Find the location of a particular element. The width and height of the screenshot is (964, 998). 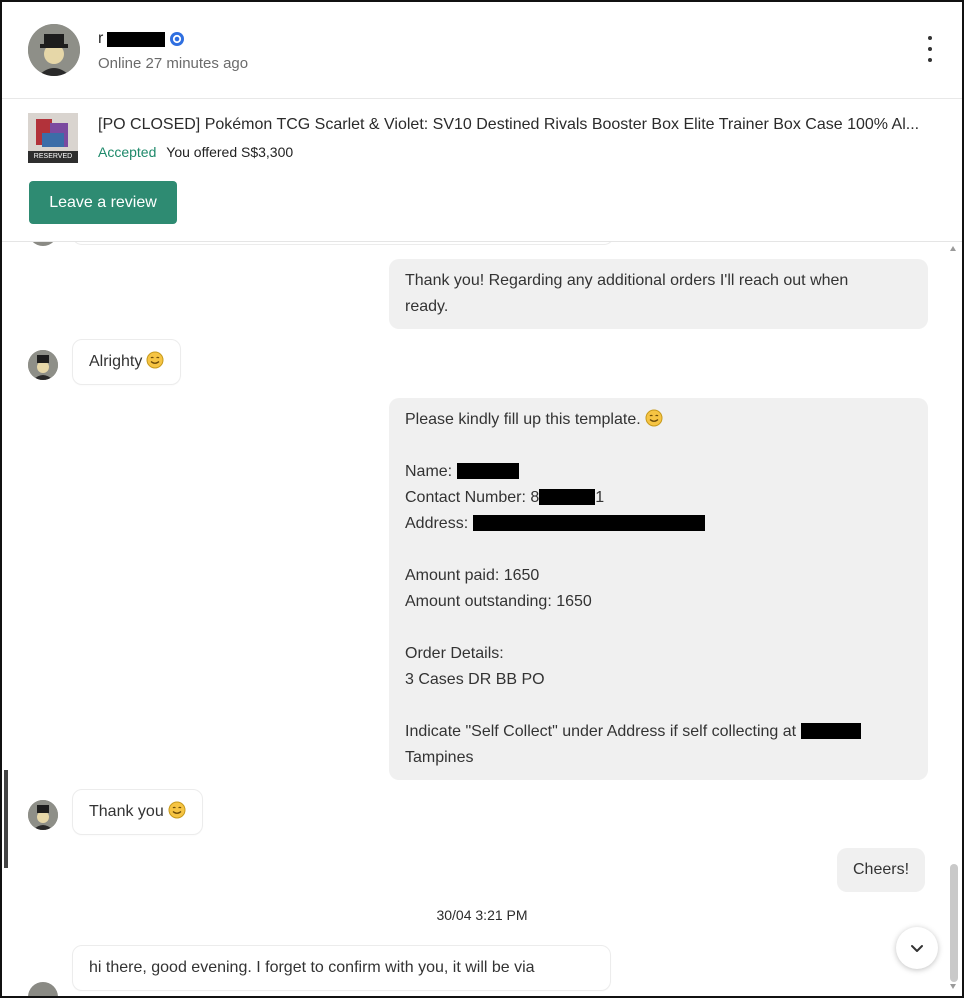

message-incoming: Thank you is located at coordinates (137, 812).